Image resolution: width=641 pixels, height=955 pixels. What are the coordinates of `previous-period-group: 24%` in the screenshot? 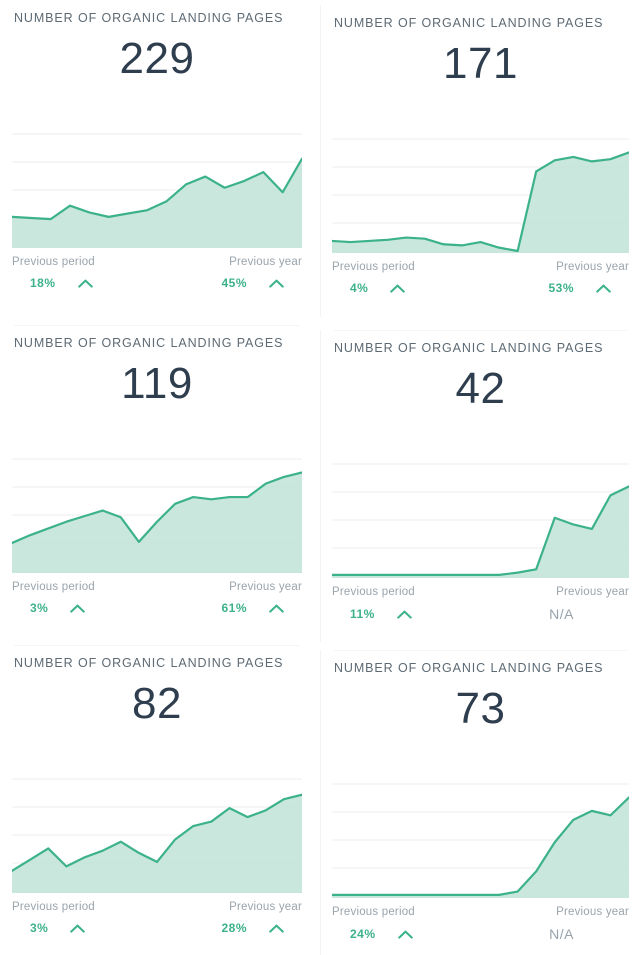 It's located at (381, 934).